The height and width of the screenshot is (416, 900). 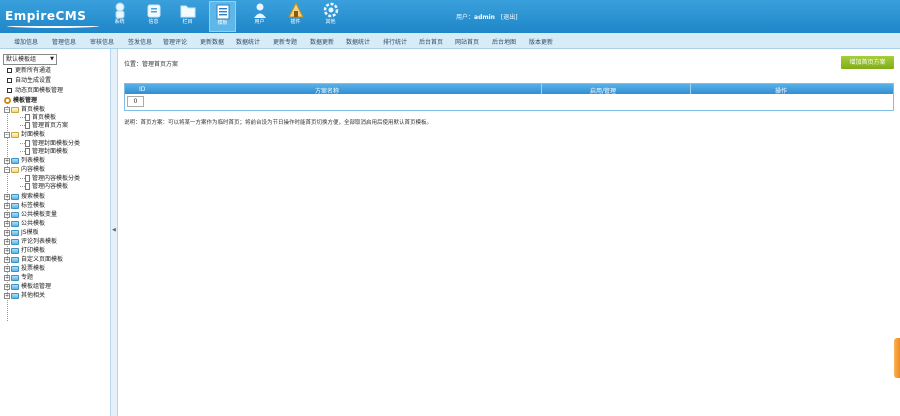 What do you see at coordinates (39, 241) in the screenshot?
I see `tree-node-label: 评论列表模板` at bounding box center [39, 241].